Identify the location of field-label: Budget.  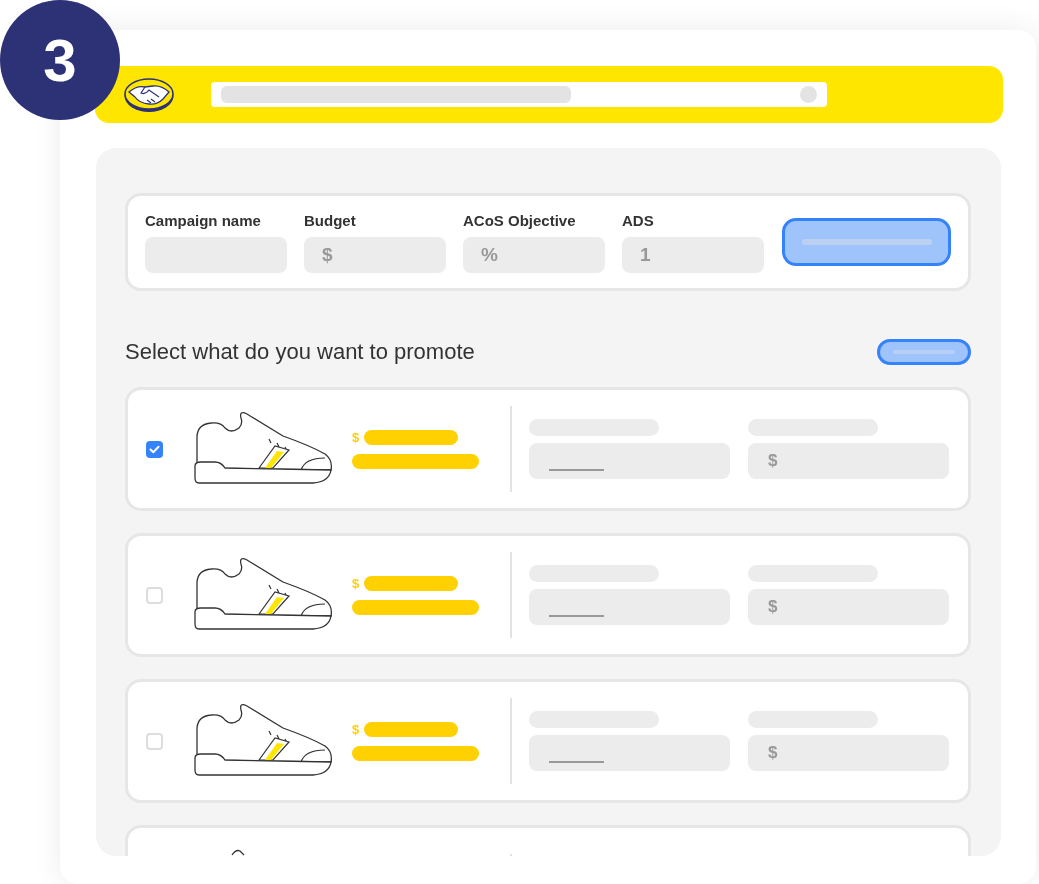
(330, 220).